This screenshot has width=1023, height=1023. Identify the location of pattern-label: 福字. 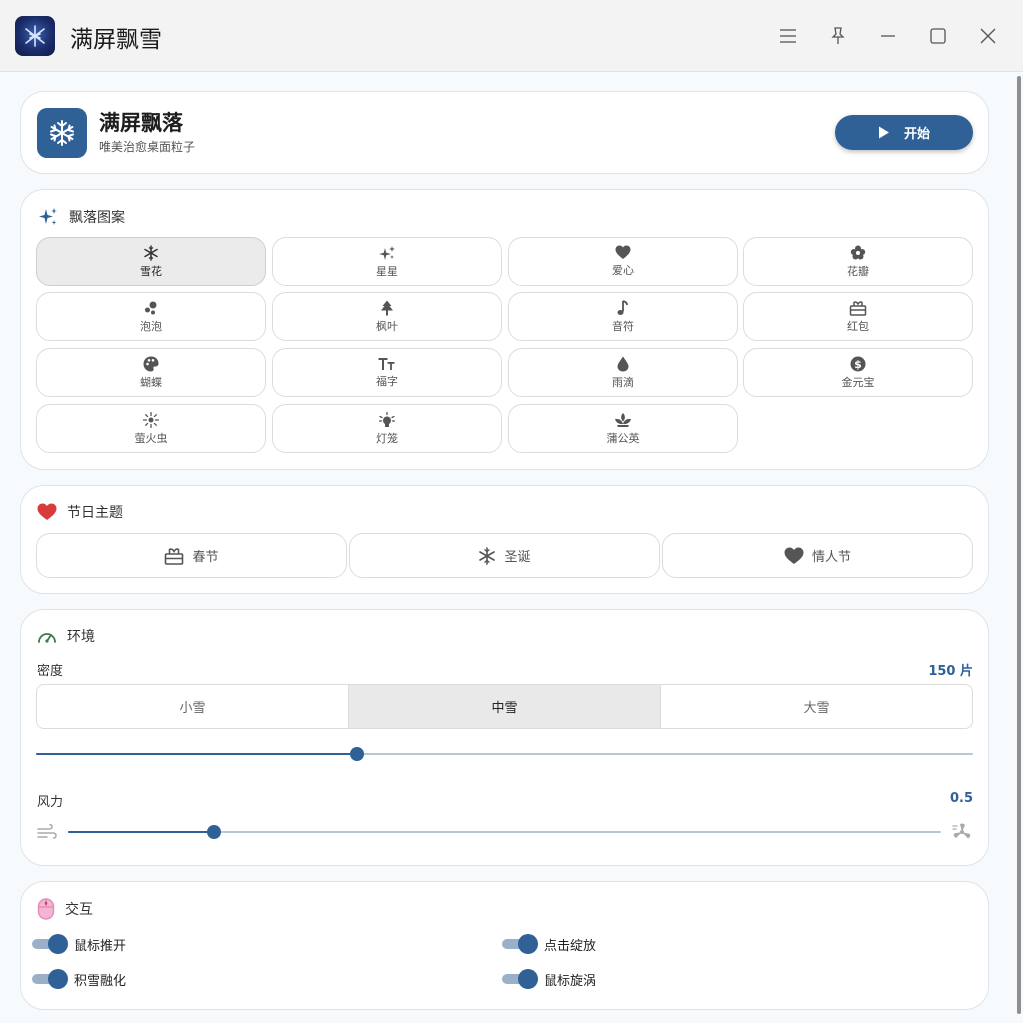
(387, 381).